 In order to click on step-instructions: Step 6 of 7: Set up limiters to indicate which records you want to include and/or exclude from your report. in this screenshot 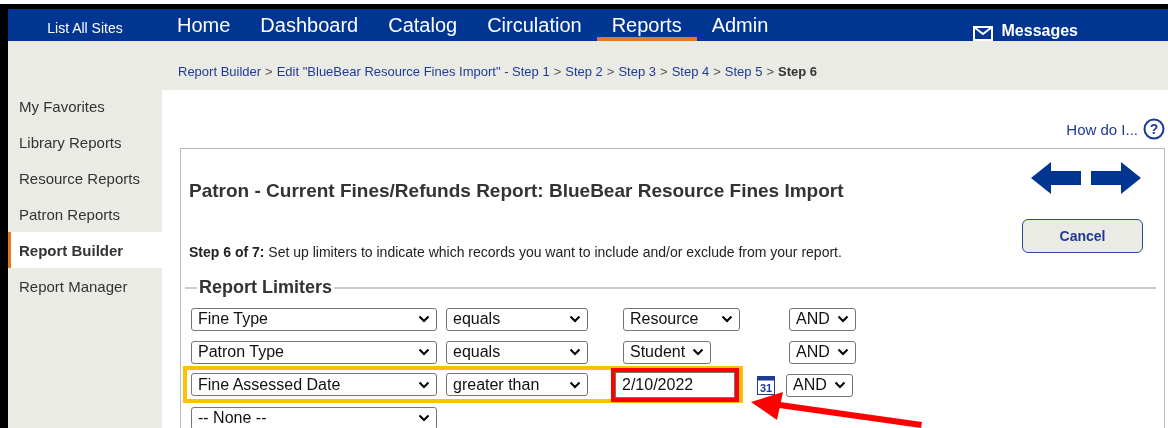, I will do `click(516, 252)`.